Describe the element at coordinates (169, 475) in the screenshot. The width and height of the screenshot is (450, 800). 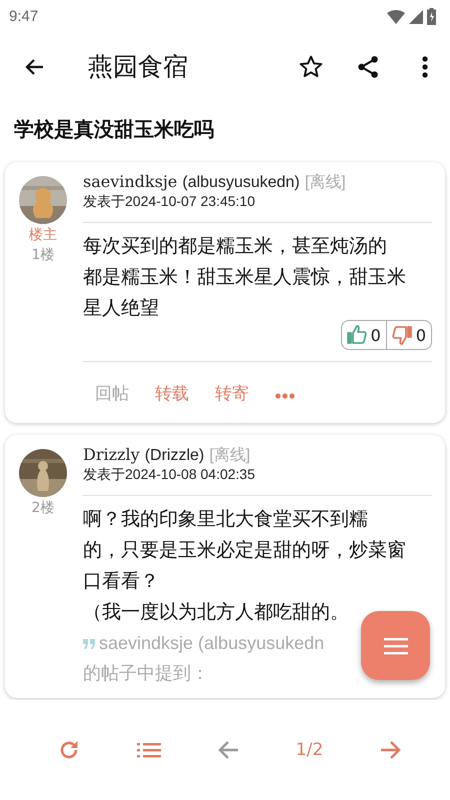
I see `post-date: 发表于2024-10-08 04:02:35` at that location.